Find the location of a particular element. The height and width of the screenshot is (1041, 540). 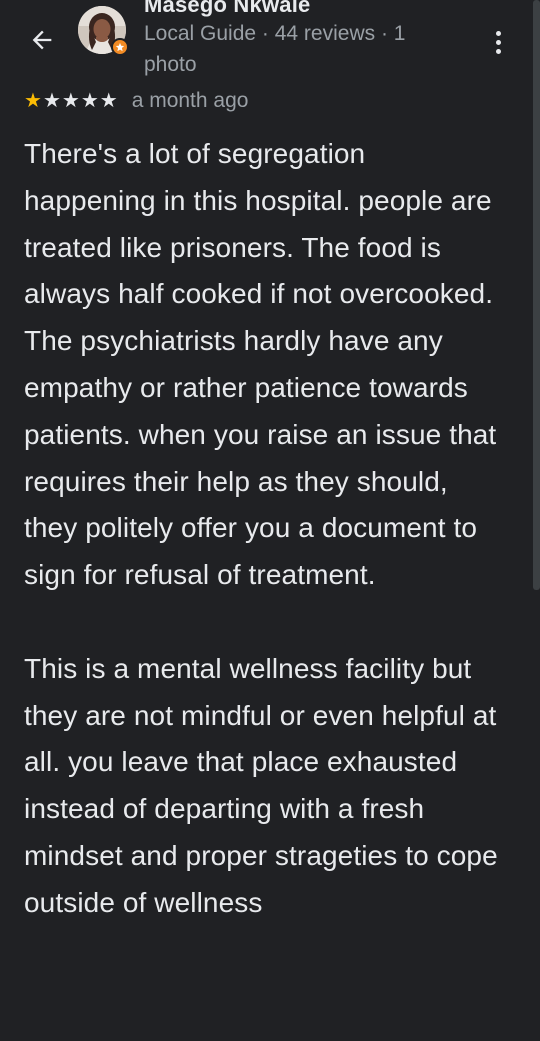

star-rating: ★ ★ ★ ★ ★ is located at coordinates (71, 101).